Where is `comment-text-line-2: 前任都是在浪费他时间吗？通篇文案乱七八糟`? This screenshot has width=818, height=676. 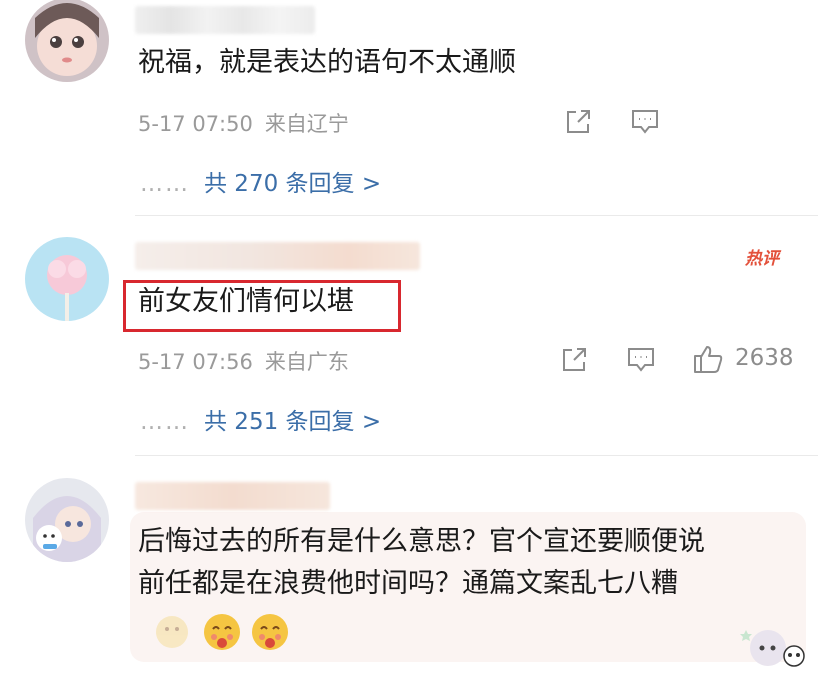
comment-text-line-2: 前任都是在浪费他时间吗？通篇文案乱七八糟 is located at coordinates (408, 583).